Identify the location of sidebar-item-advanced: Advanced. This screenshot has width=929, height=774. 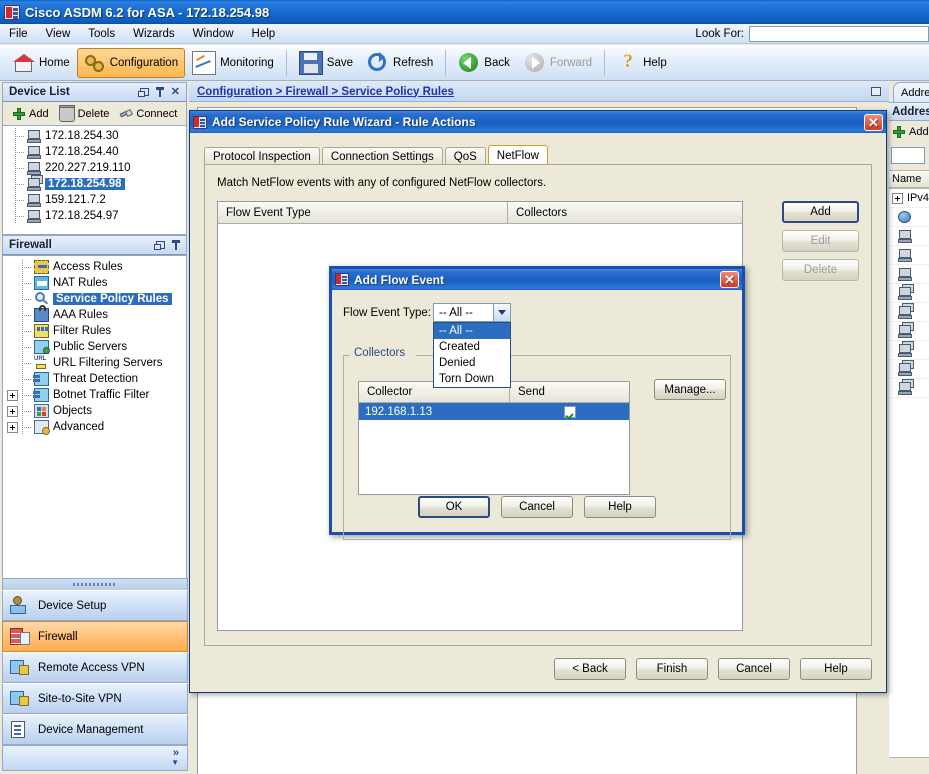
(94, 427).